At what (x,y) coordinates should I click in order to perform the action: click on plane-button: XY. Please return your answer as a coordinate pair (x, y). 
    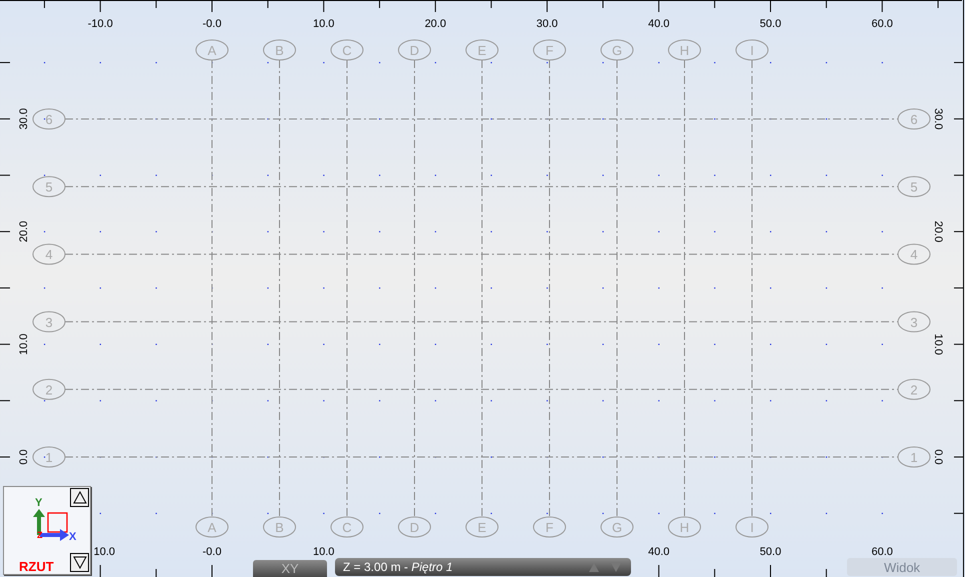
    Looking at the image, I should click on (290, 568).